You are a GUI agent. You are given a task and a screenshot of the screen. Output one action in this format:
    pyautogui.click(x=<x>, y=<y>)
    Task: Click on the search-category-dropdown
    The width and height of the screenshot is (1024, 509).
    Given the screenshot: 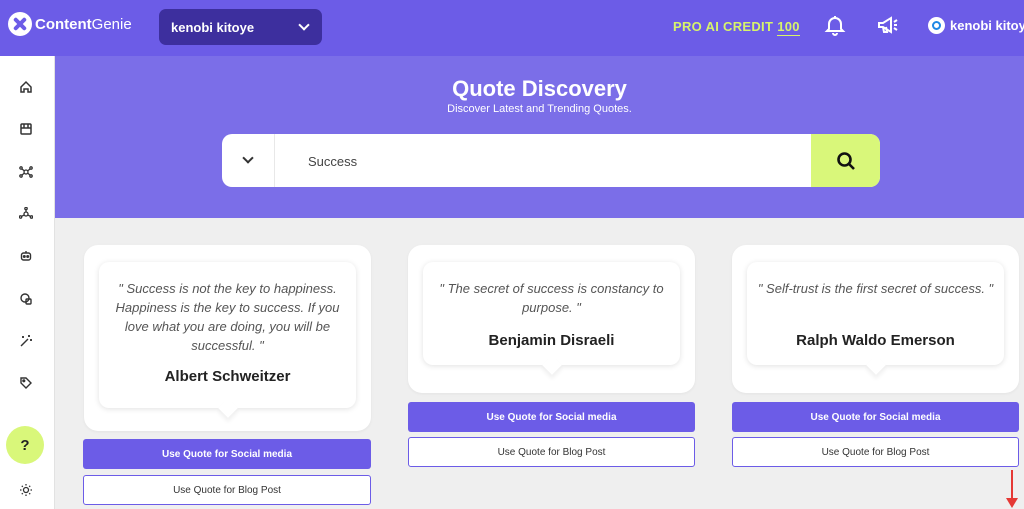 What is the action you would take?
    pyautogui.click(x=248, y=160)
    